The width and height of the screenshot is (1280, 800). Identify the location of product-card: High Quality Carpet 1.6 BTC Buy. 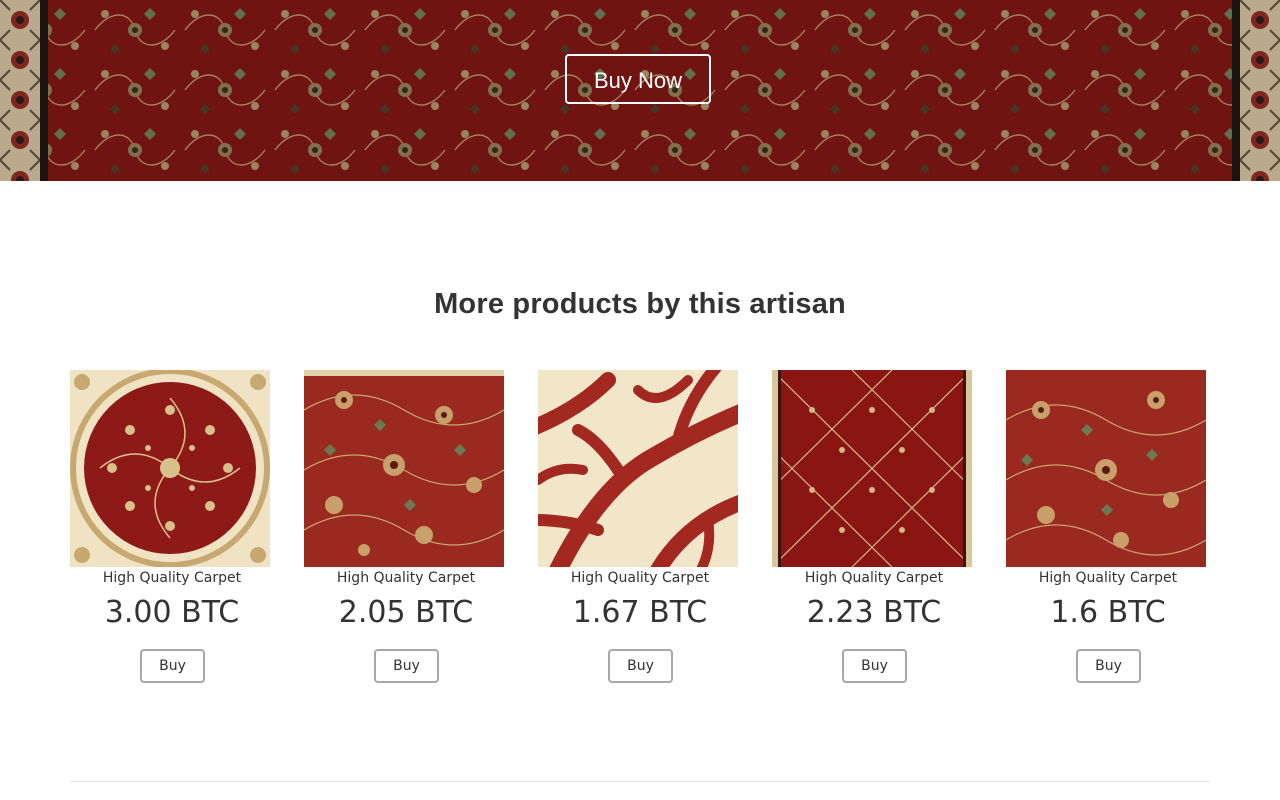
(1108, 530).